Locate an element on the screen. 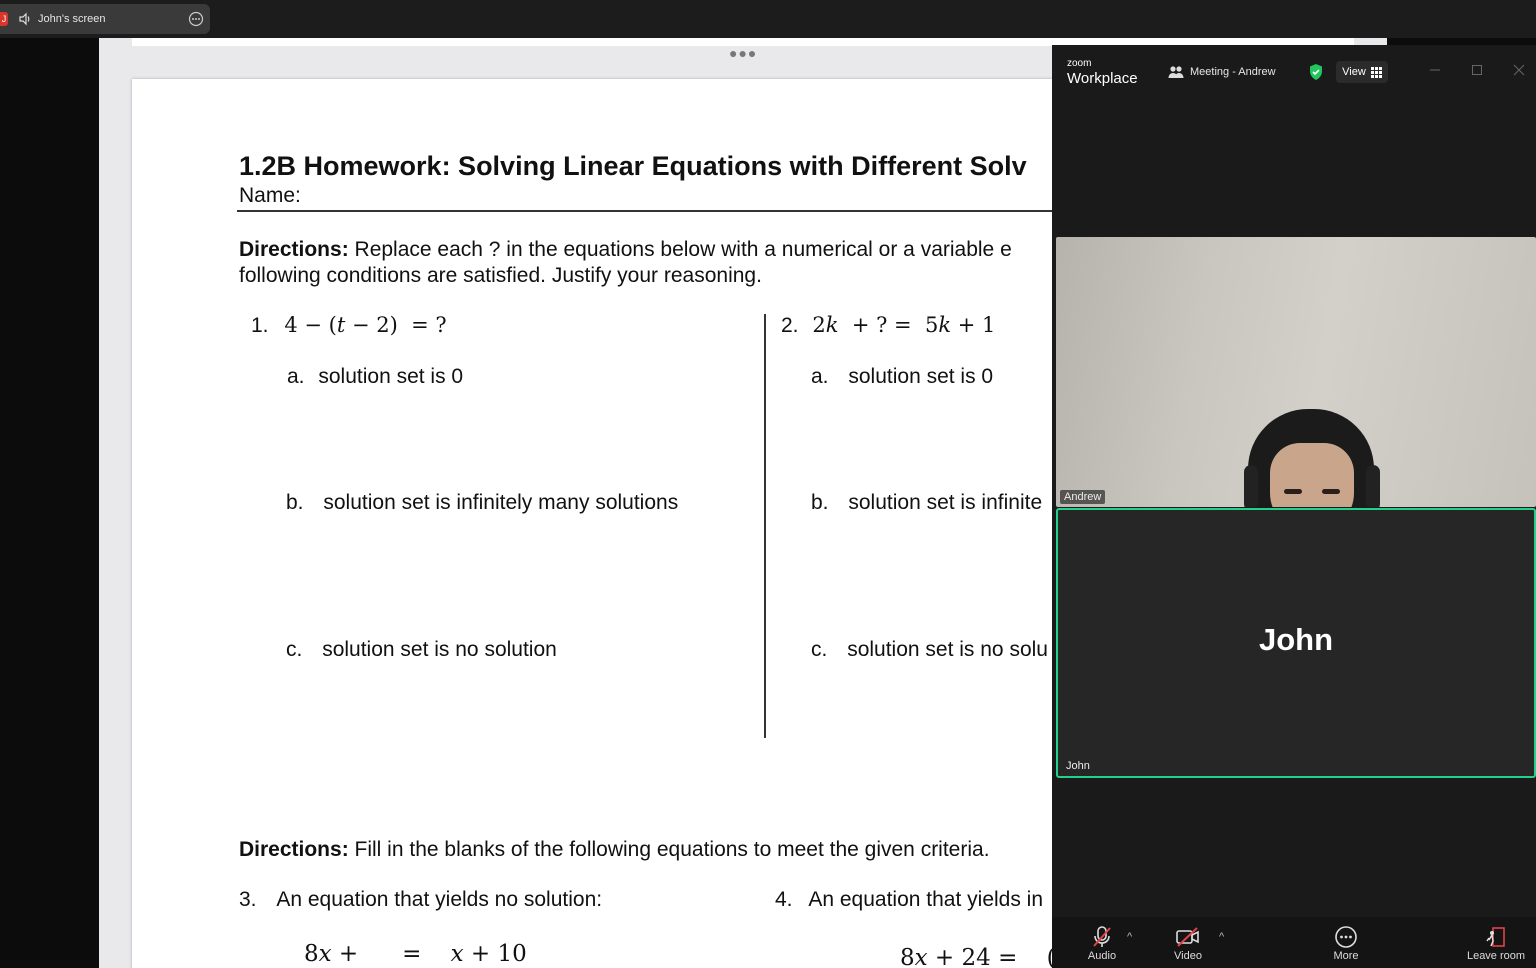 This screenshot has height=968, width=1536. problem-1c-letter: c. is located at coordinates (294, 649).